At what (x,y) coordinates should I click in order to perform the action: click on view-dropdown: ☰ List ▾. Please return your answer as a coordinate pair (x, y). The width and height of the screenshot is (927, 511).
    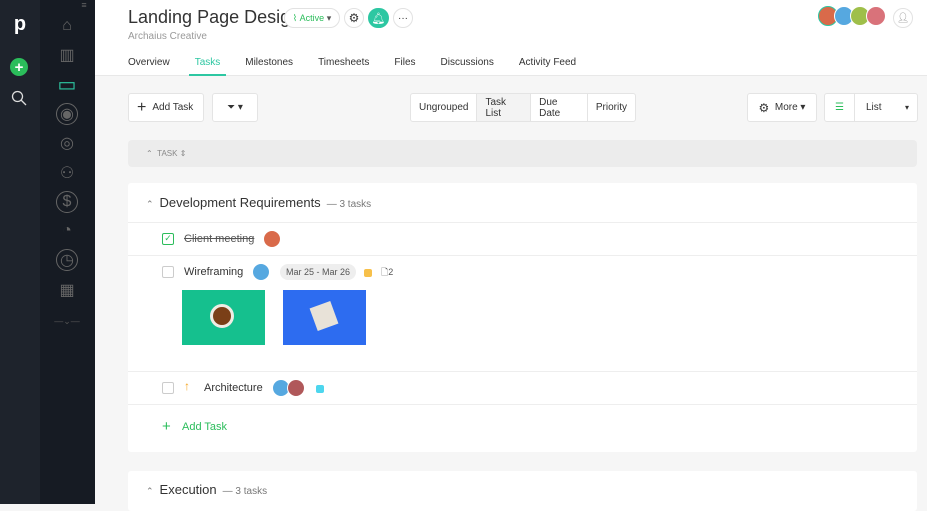
    Looking at the image, I should click on (871, 107).